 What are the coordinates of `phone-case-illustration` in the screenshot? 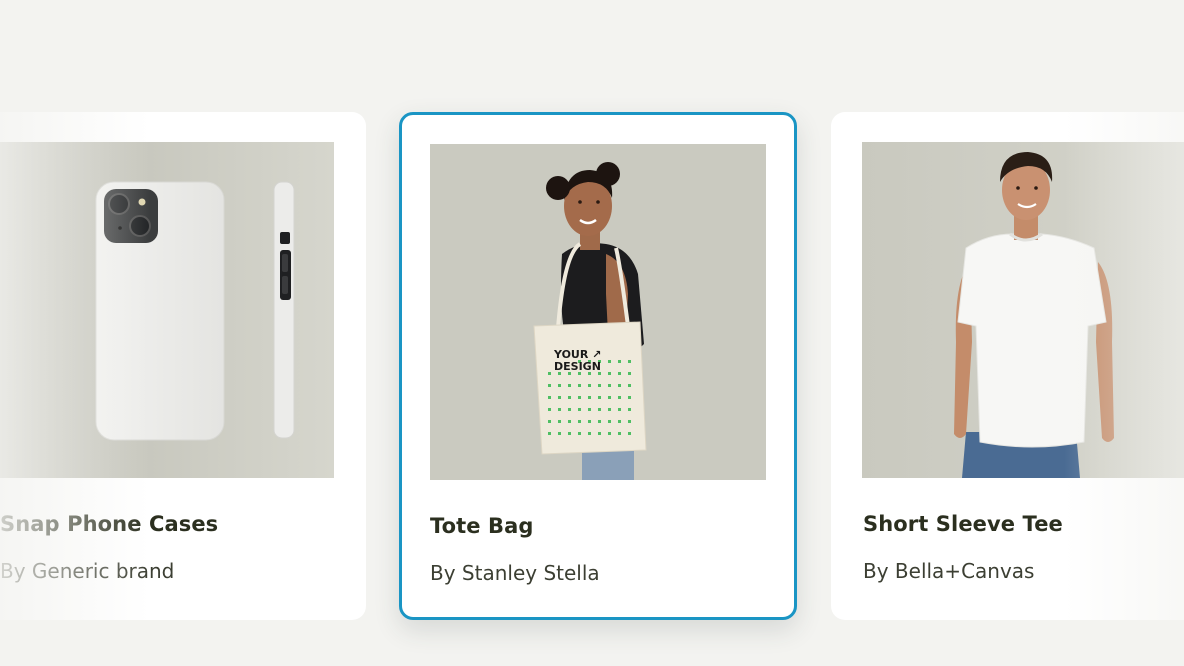 It's located at (167, 310).